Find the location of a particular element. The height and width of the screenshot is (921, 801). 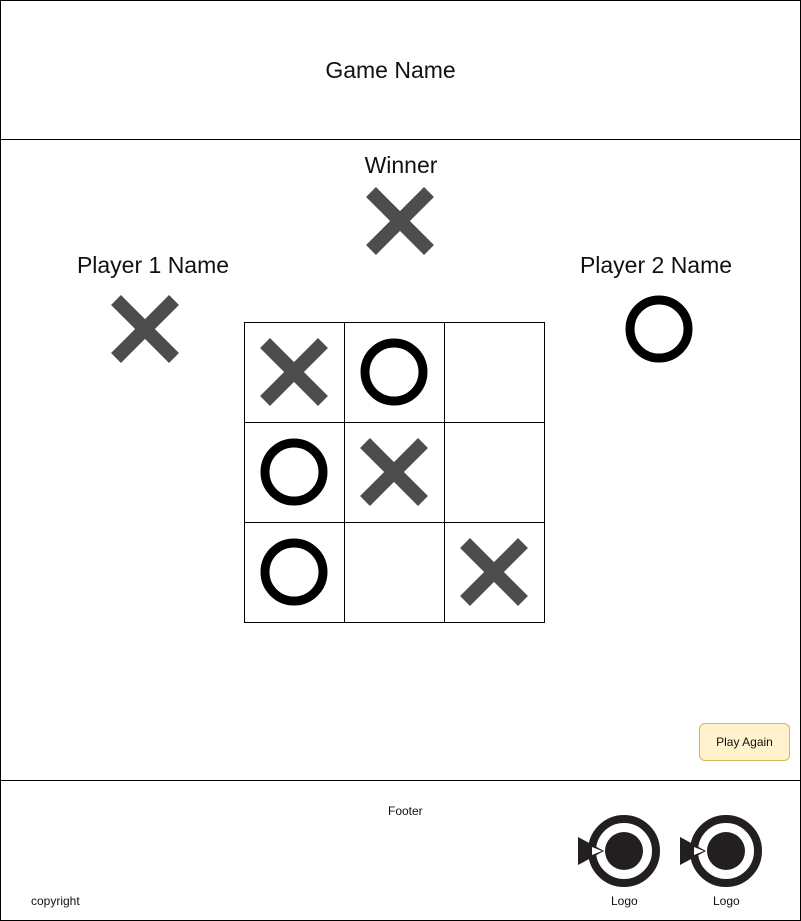

board-cell-r3-c1 is located at coordinates (295, 573).